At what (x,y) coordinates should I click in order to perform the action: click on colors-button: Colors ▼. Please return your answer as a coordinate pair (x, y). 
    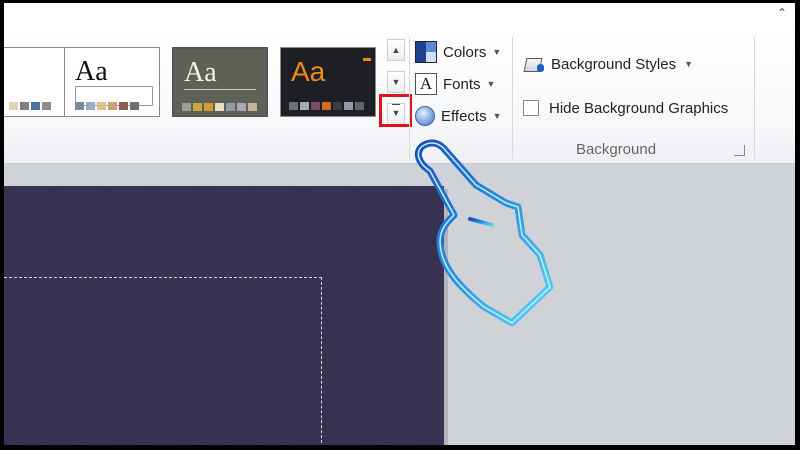
    Looking at the image, I should click on (458, 52).